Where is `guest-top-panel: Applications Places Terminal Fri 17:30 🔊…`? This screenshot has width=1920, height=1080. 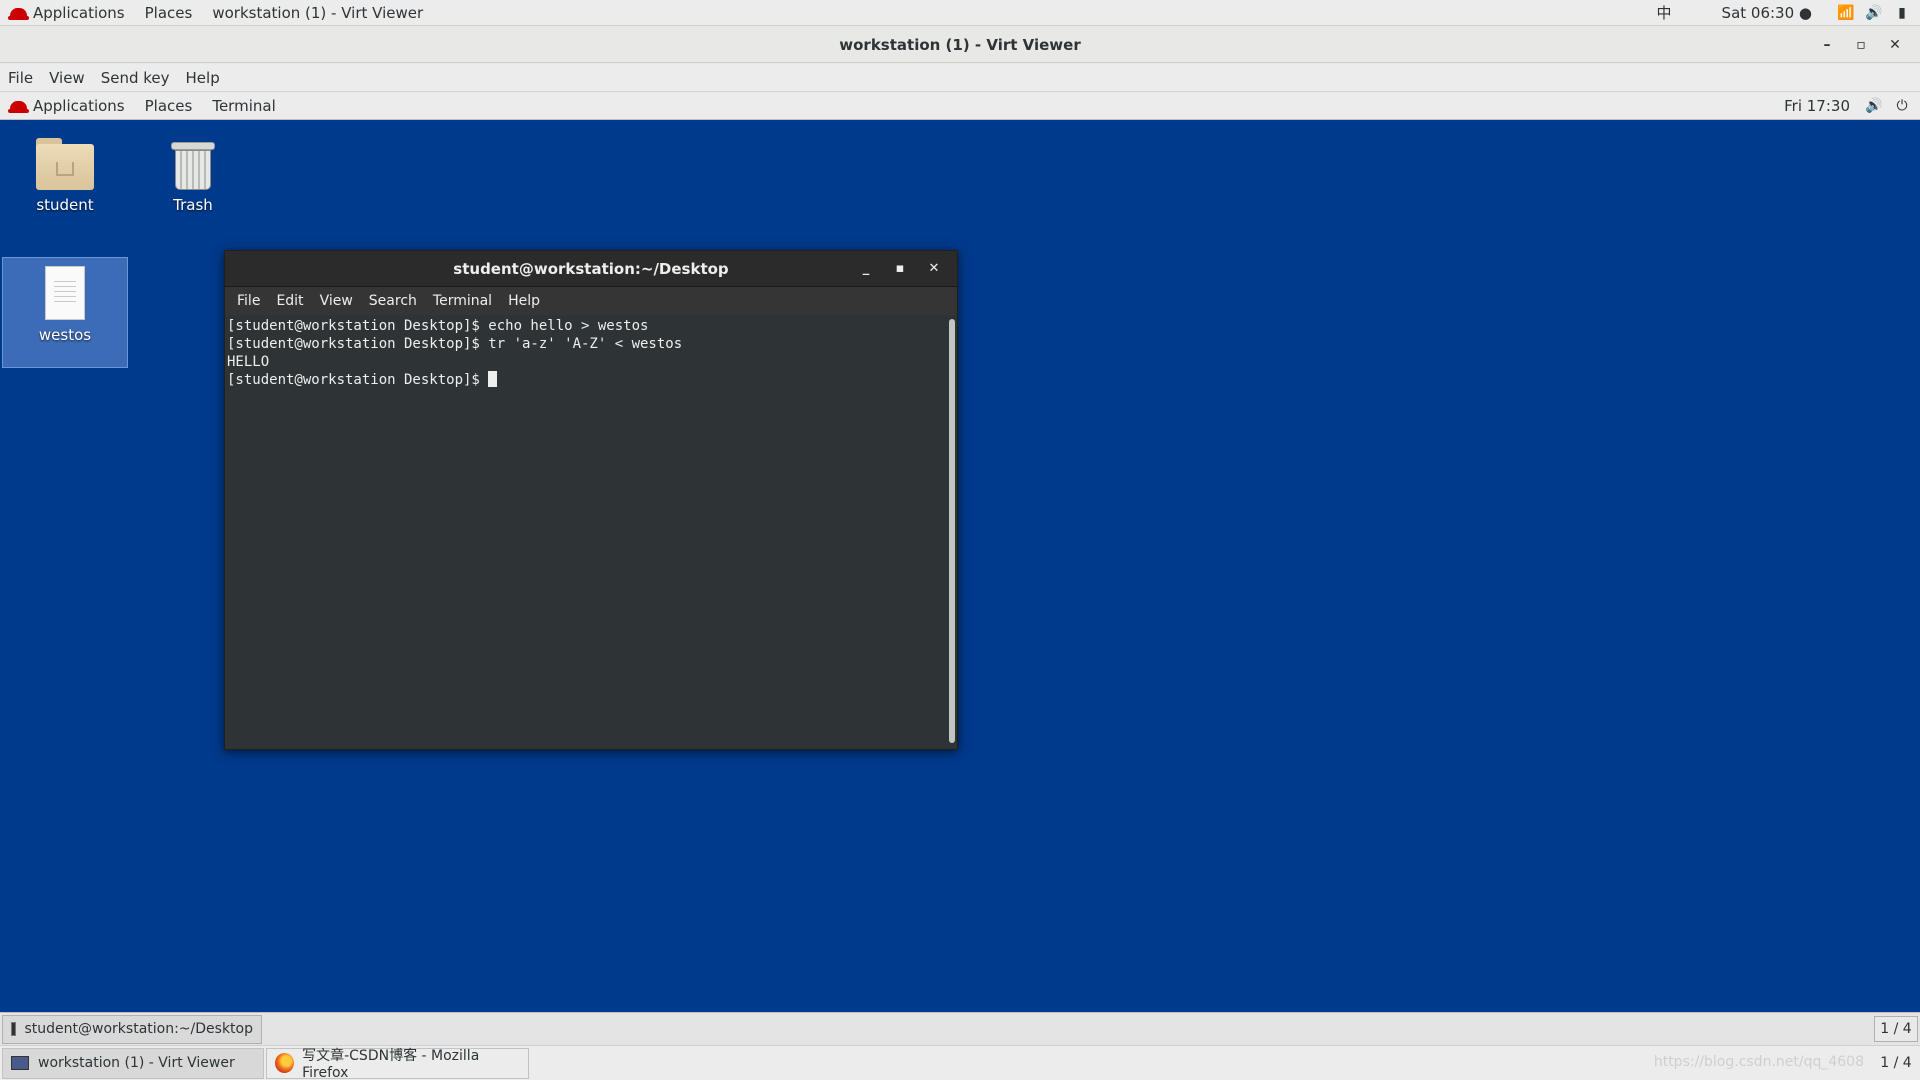
guest-top-panel: Applications Places Terminal Fri 17:30 🔊… is located at coordinates (960, 106).